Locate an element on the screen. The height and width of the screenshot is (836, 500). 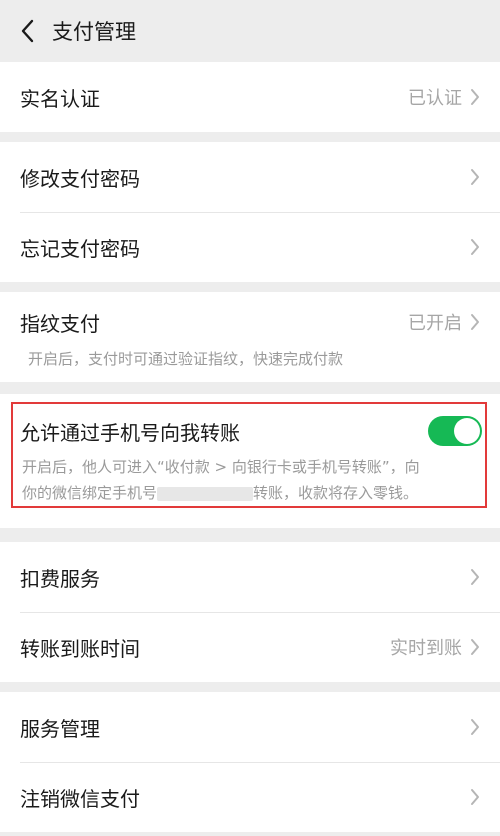
real-name-status: 已认证 is located at coordinates (435, 98).